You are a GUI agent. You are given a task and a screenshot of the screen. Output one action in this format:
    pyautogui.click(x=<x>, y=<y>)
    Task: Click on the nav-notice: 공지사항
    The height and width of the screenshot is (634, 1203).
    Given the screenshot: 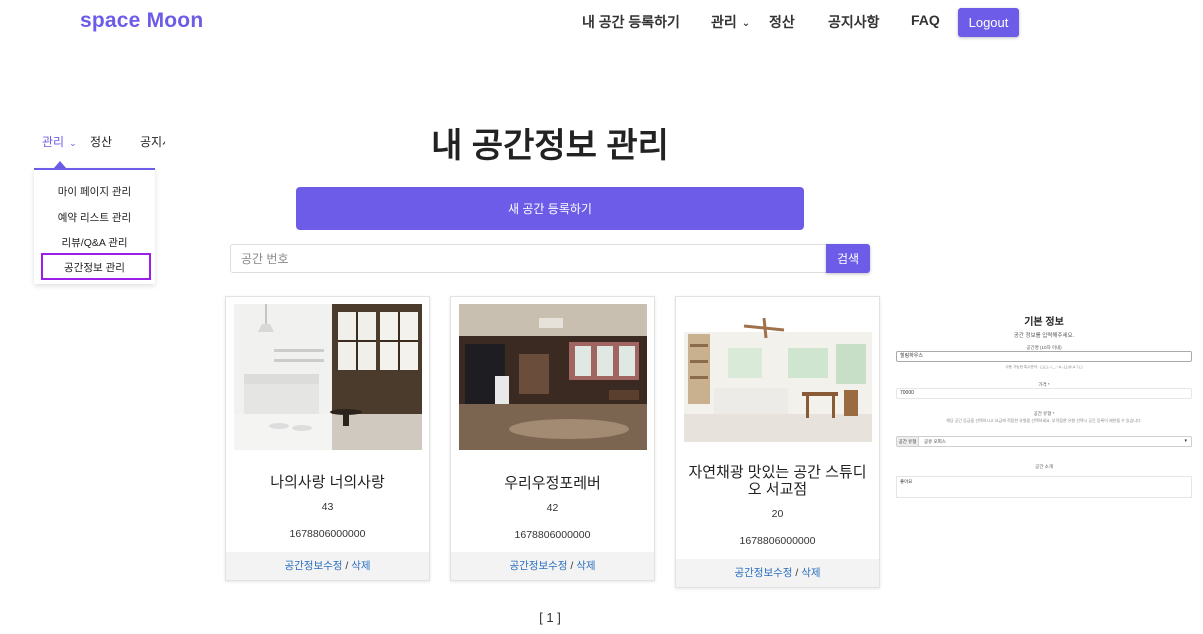 What is the action you would take?
    pyautogui.click(x=854, y=22)
    